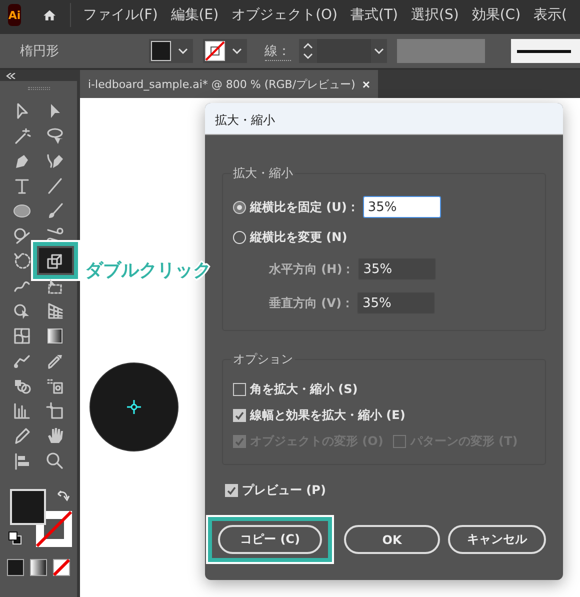 The height and width of the screenshot is (597, 580). What do you see at coordinates (392, 539) in the screenshot?
I see `dialog-button: OK` at bounding box center [392, 539].